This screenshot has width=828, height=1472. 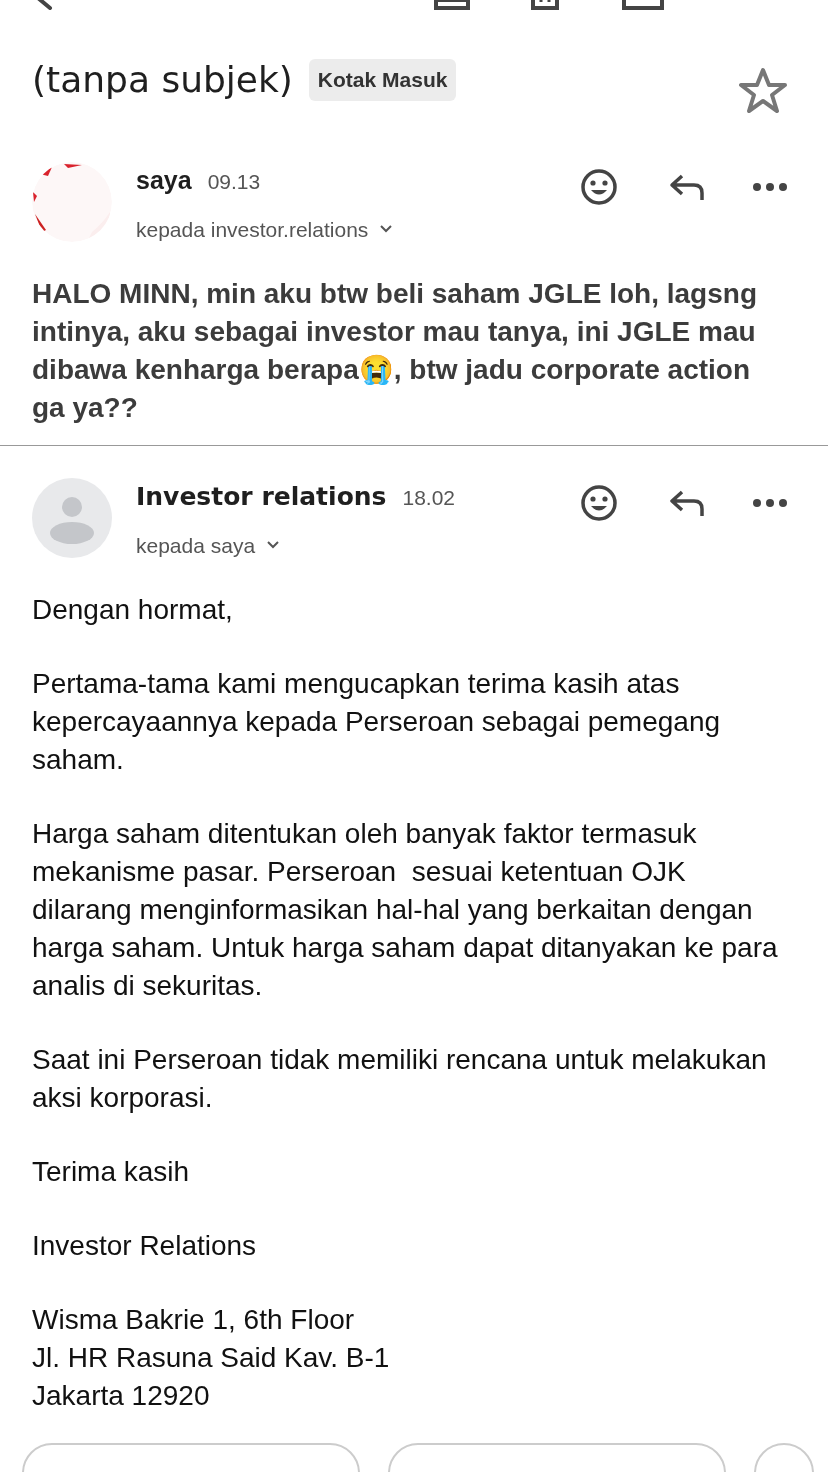 What do you see at coordinates (162, 80) in the screenshot?
I see `subject-title: (tanpa subjek)` at bounding box center [162, 80].